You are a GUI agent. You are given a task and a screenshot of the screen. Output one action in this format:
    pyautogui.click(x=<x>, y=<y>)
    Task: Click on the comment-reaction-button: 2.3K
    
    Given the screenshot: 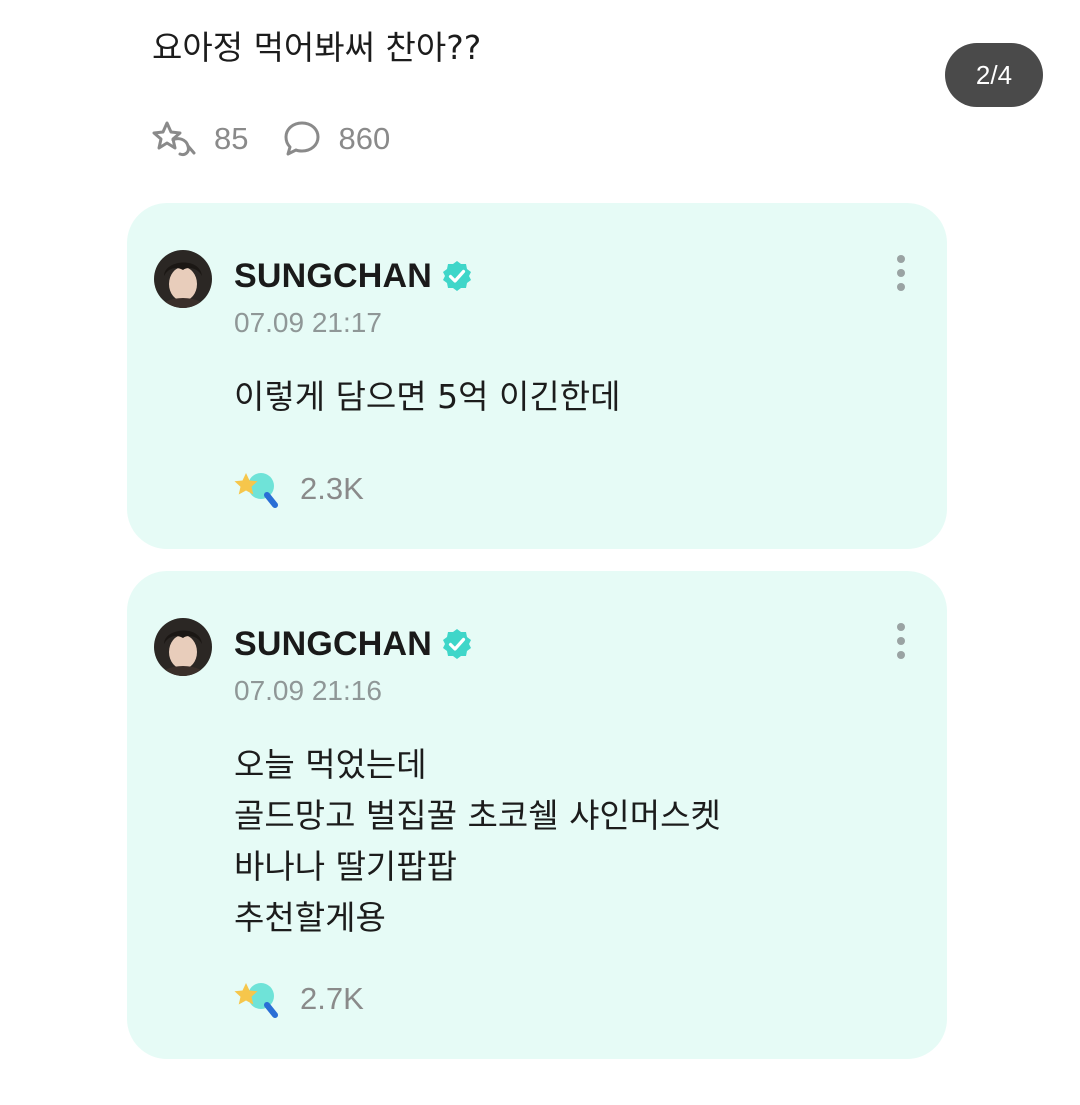 What is the action you would take?
    pyautogui.click(x=299, y=489)
    